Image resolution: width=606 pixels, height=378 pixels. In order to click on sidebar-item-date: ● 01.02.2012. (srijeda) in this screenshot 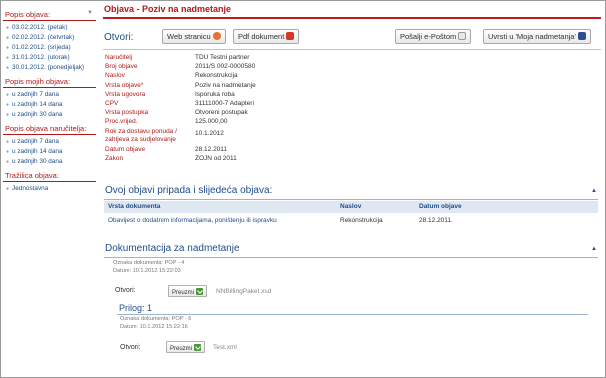, I will do `click(51, 48)`.